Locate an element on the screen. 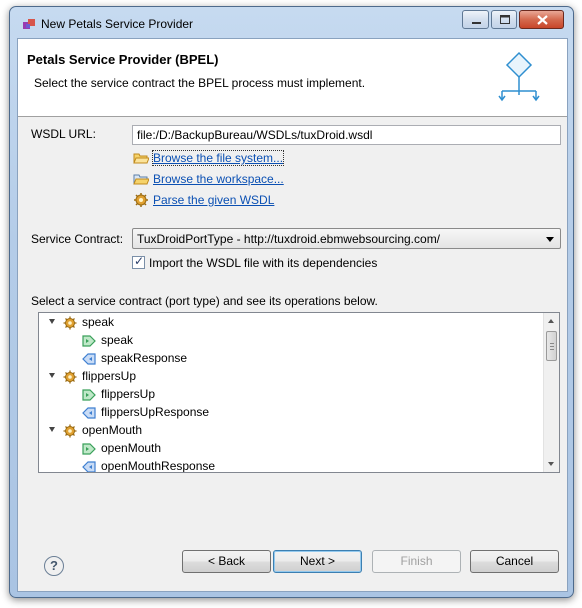 Image resolution: width=582 pixels, height=608 pixels. operation-label: speak is located at coordinates (98, 322).